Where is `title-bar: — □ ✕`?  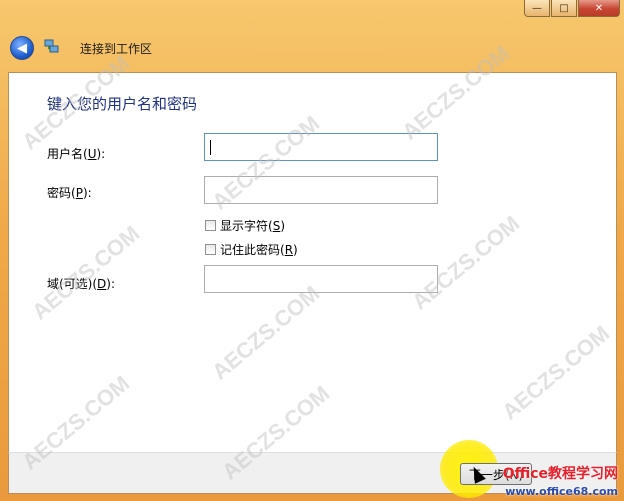 title-bar: — □ ✕ is located at coordinates (312, 11).